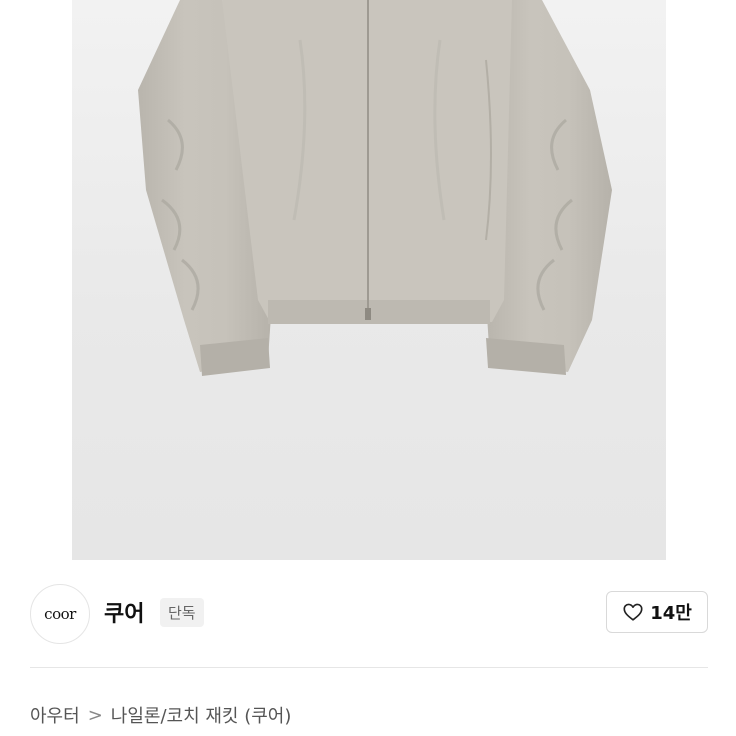  I want to click on heart-outline-icon, so click(633, 612).